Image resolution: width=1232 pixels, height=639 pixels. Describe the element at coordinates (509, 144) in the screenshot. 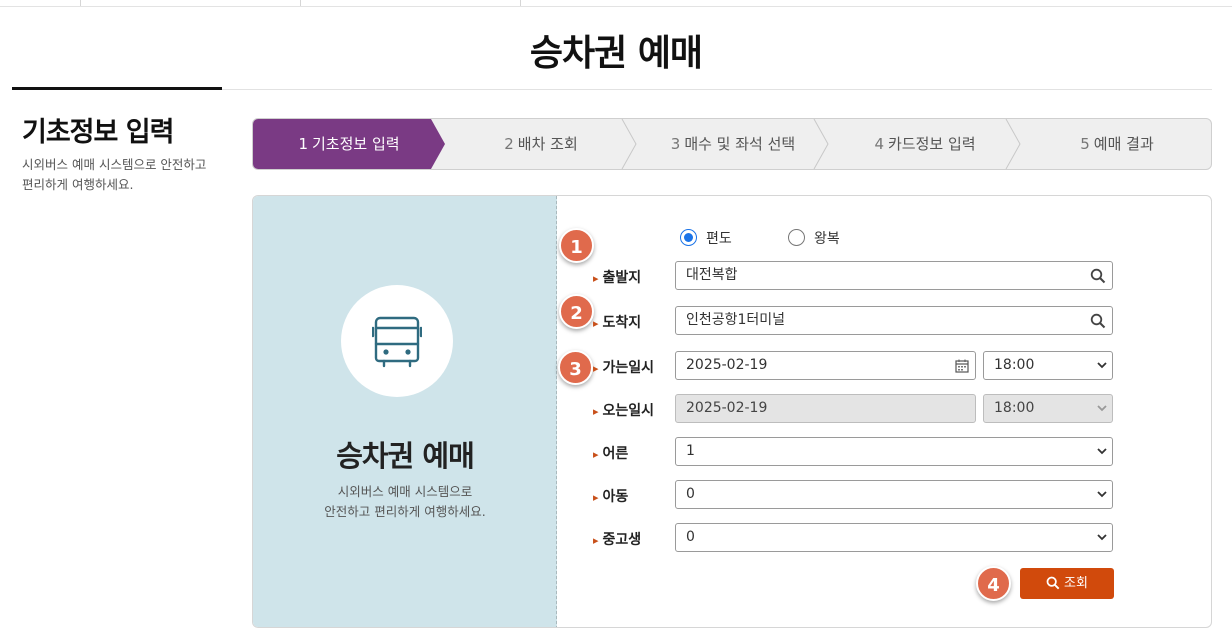

I see `step-number: 2` at that location.